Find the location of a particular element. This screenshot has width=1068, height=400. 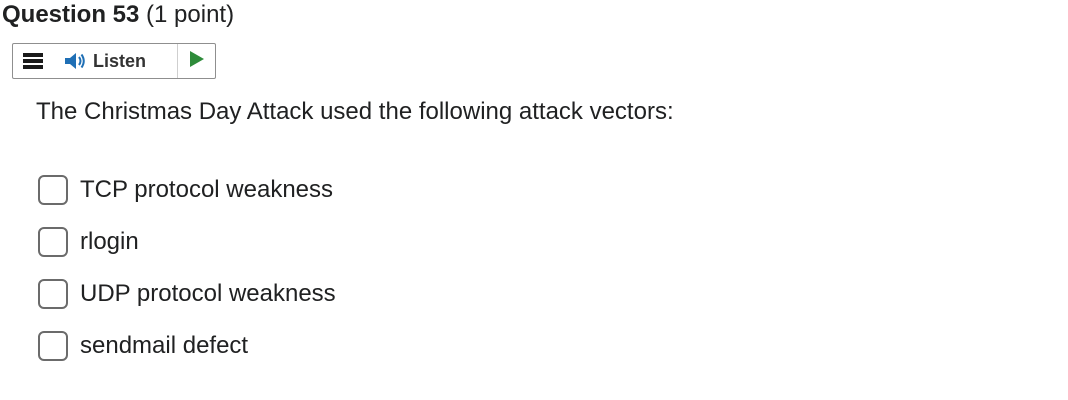

answer-option: UDP protocol weakness is located at coordinates (187, 294).